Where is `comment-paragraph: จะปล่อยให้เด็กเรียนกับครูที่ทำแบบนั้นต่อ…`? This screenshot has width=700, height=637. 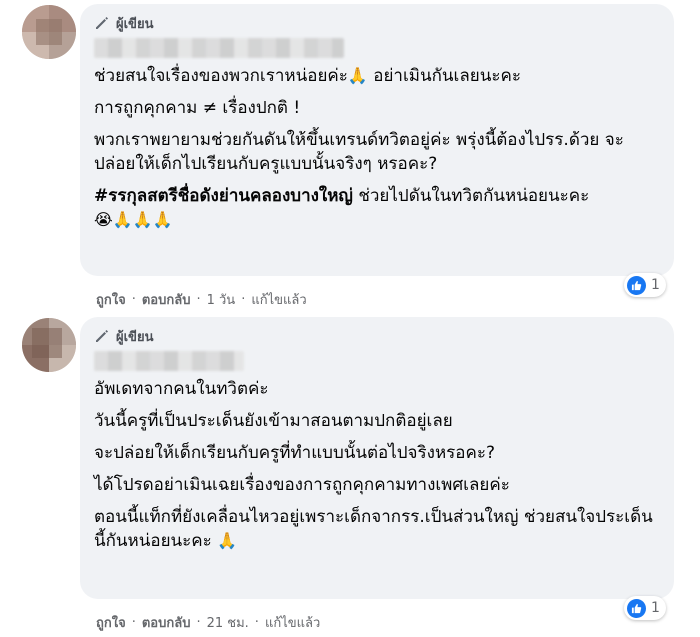
comment-paragraph: จะปล่อยให้เด็กเรียนกับครูที่ทำแบบนั้นต่อ… is located at coordinates (377, 453).